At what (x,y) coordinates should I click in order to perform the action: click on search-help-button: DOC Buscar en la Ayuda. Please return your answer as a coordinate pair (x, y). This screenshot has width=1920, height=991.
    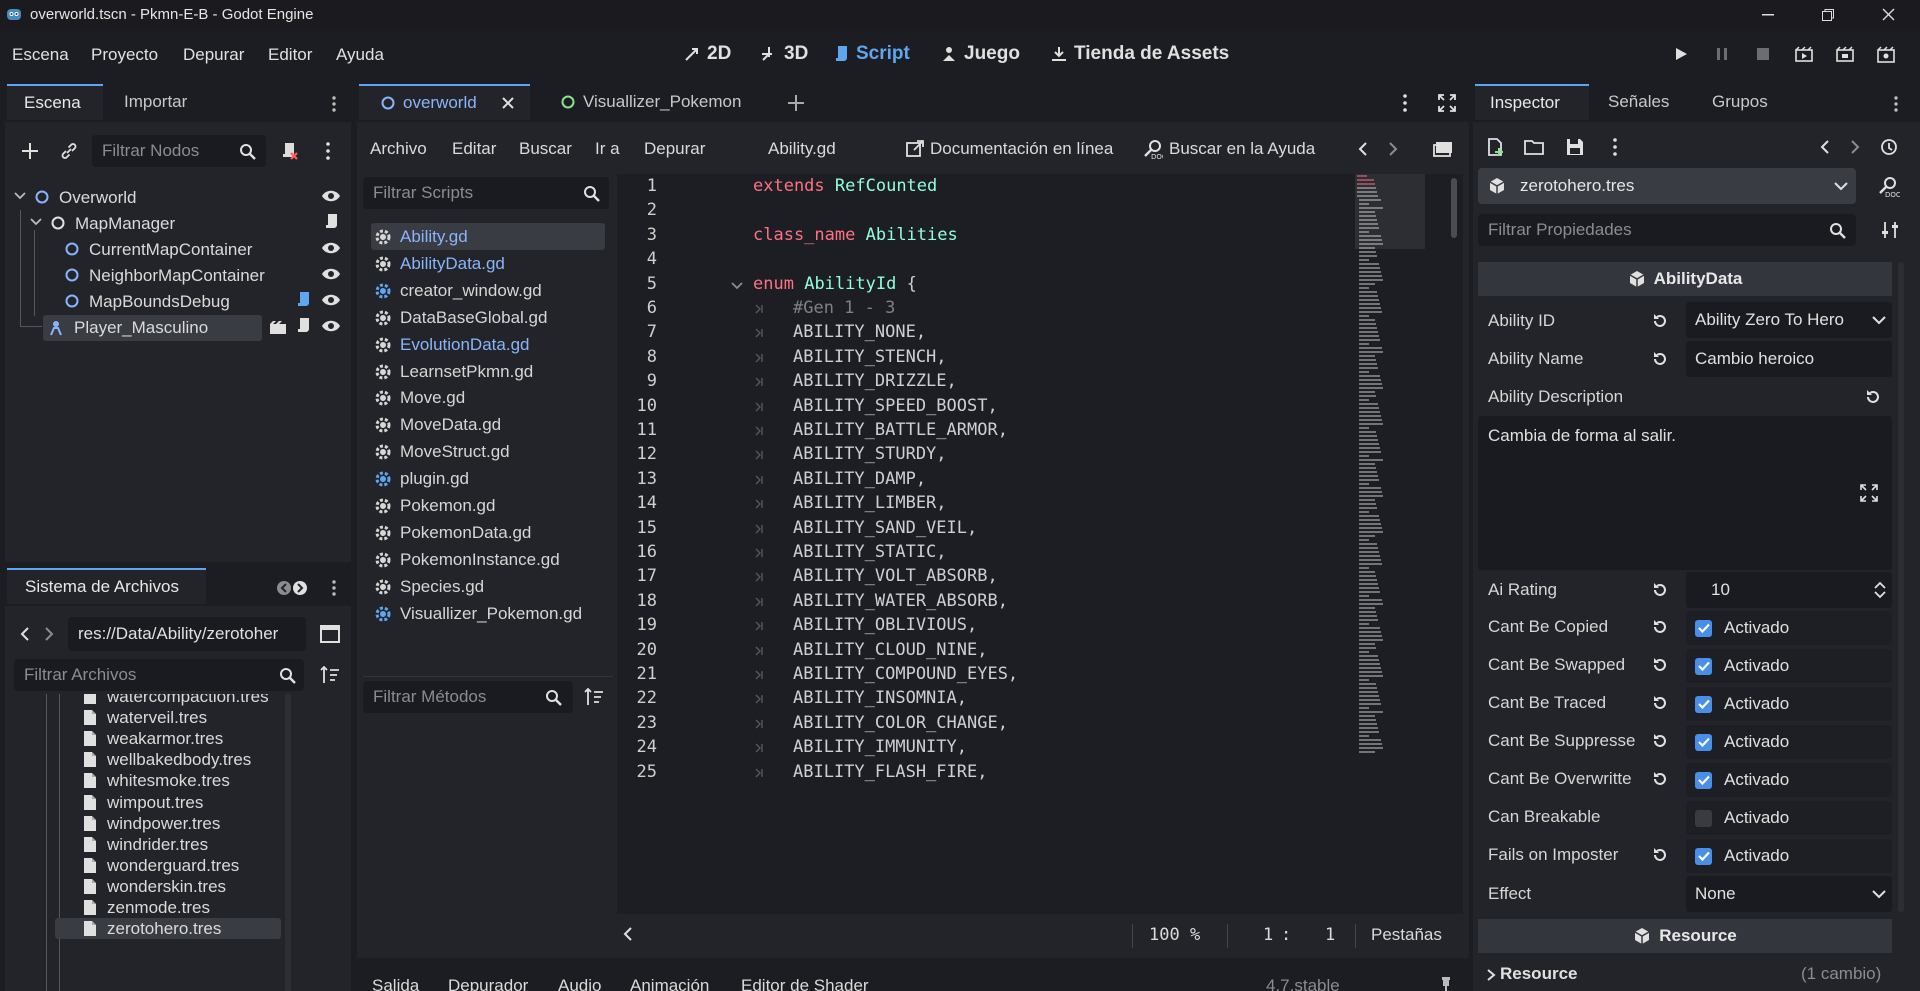
    Looking at the image, I should click on (1229, 149).